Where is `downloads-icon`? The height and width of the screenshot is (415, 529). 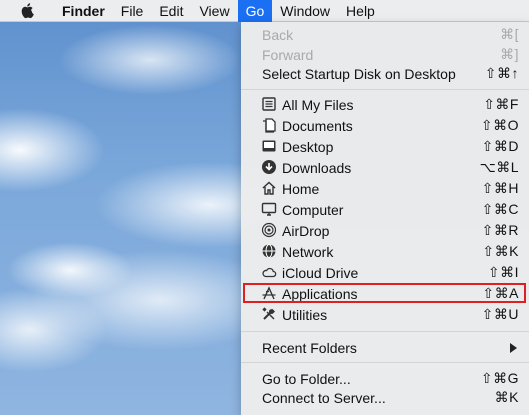
downloads-icon is located at coordinates (269, 167).